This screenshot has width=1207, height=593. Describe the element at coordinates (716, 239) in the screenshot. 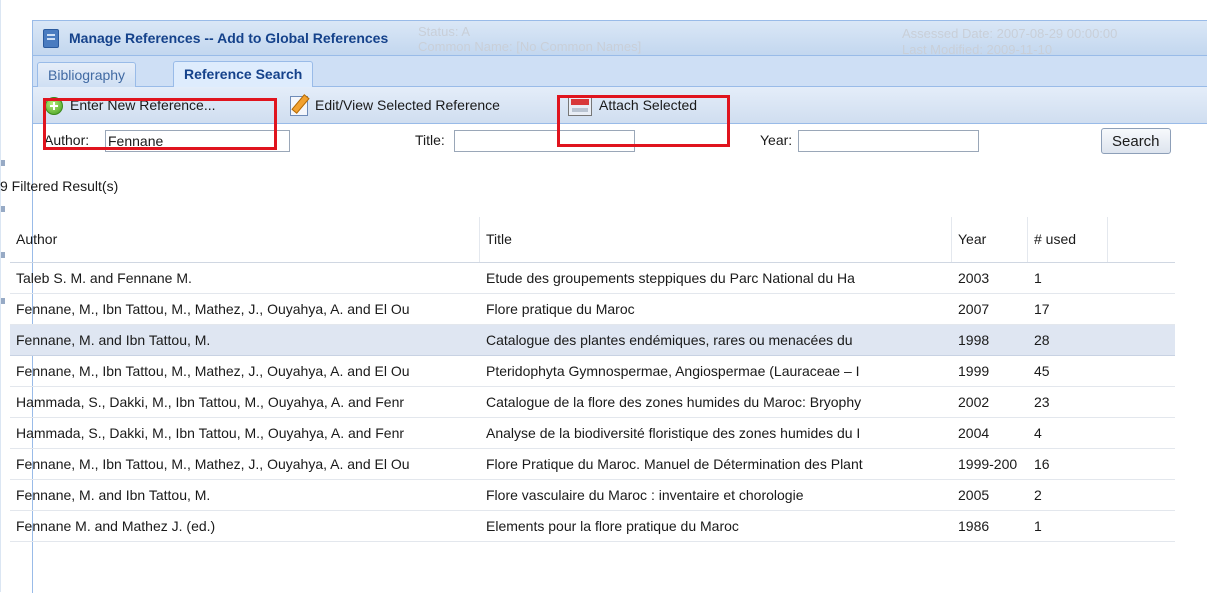

I see `column-header-title: Title` at that location.